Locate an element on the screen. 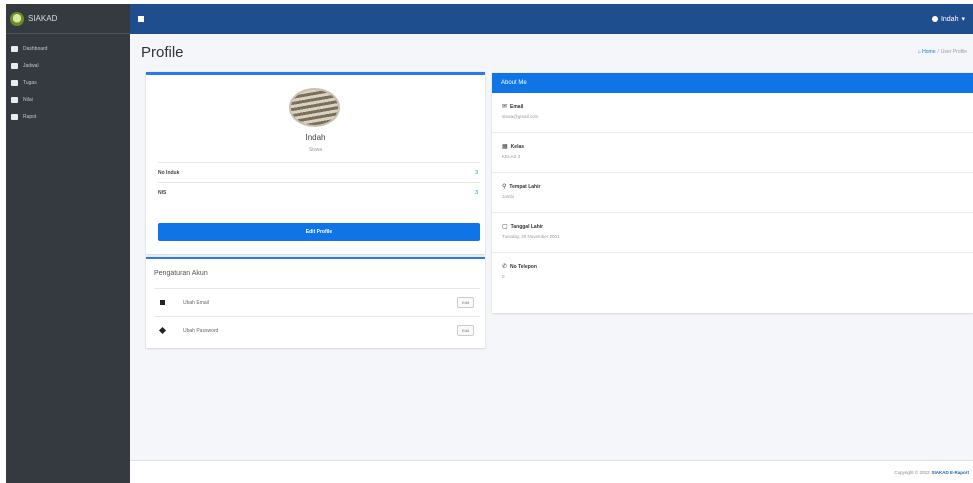 The height and width of the screenshot is (483, 973). breadcrumb-current: User Profile is located at coordinates (953, 52).